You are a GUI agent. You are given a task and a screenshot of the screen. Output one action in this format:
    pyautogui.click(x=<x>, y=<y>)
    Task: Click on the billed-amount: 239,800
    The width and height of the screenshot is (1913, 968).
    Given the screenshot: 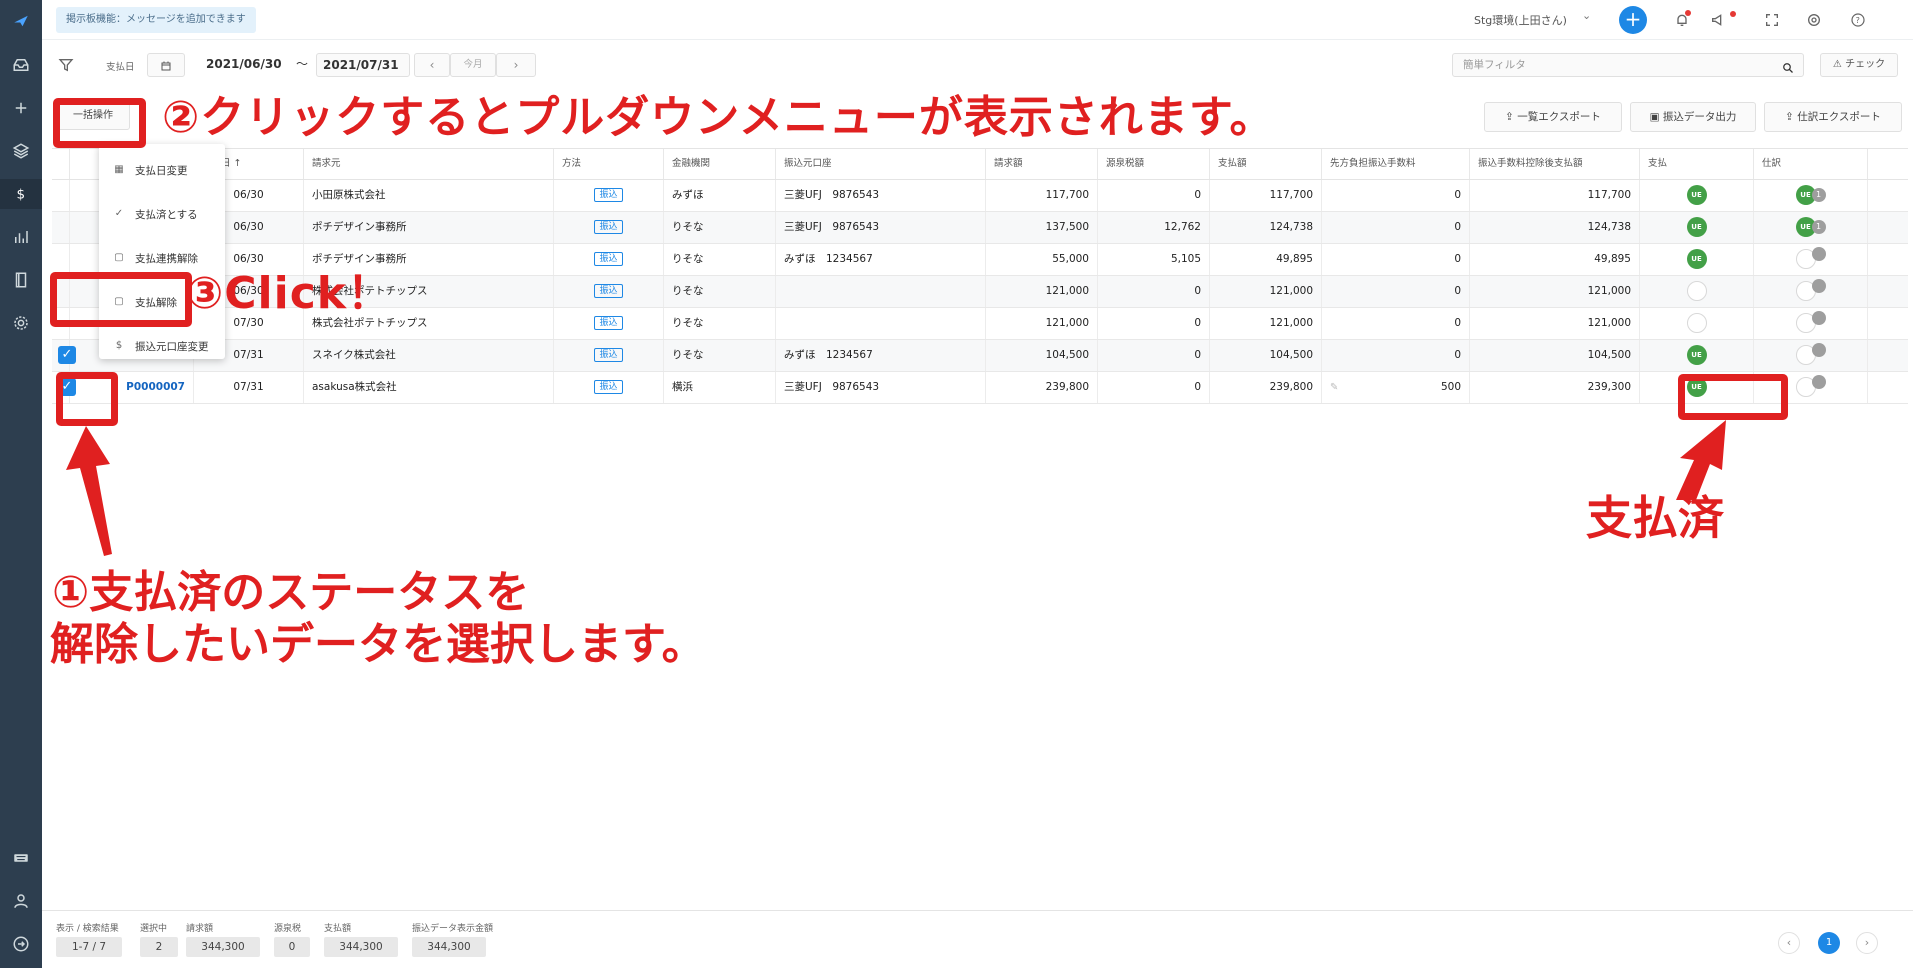 What is the action you would take?
    pyautogui.click(x=1042, y=387)
    